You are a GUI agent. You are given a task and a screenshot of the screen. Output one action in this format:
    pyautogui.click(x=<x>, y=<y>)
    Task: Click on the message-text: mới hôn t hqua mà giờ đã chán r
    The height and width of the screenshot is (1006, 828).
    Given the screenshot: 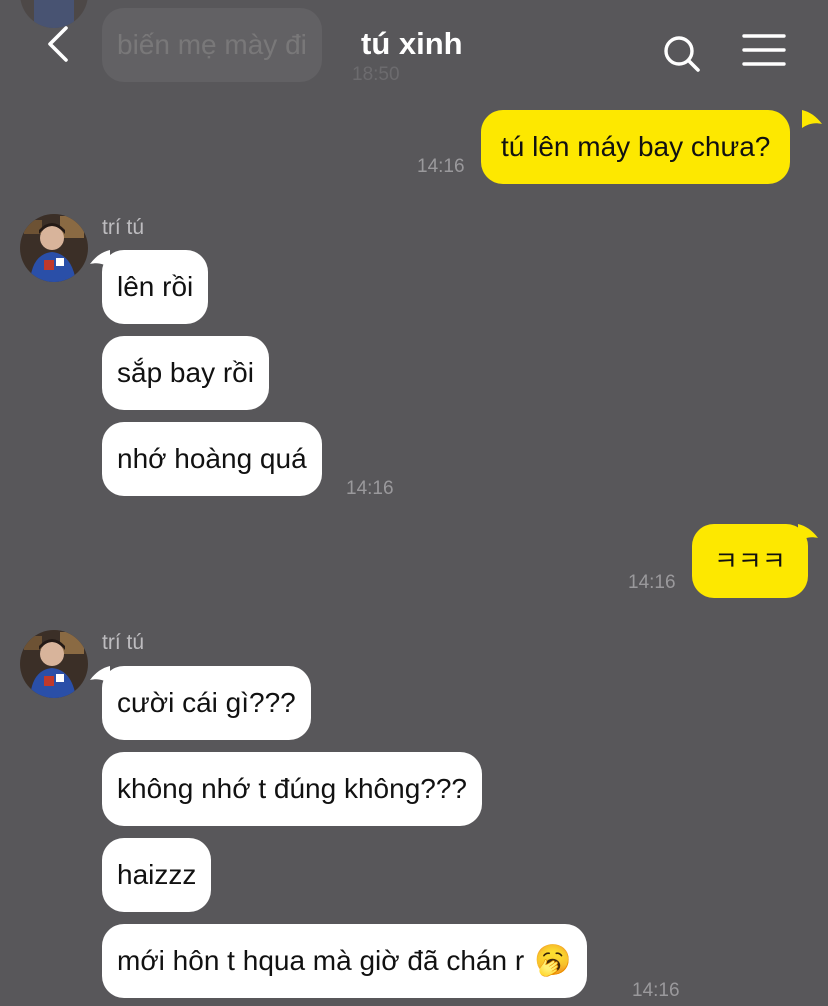 What is the action you would take?
    pyautogui.click(x=321, y=960)
    